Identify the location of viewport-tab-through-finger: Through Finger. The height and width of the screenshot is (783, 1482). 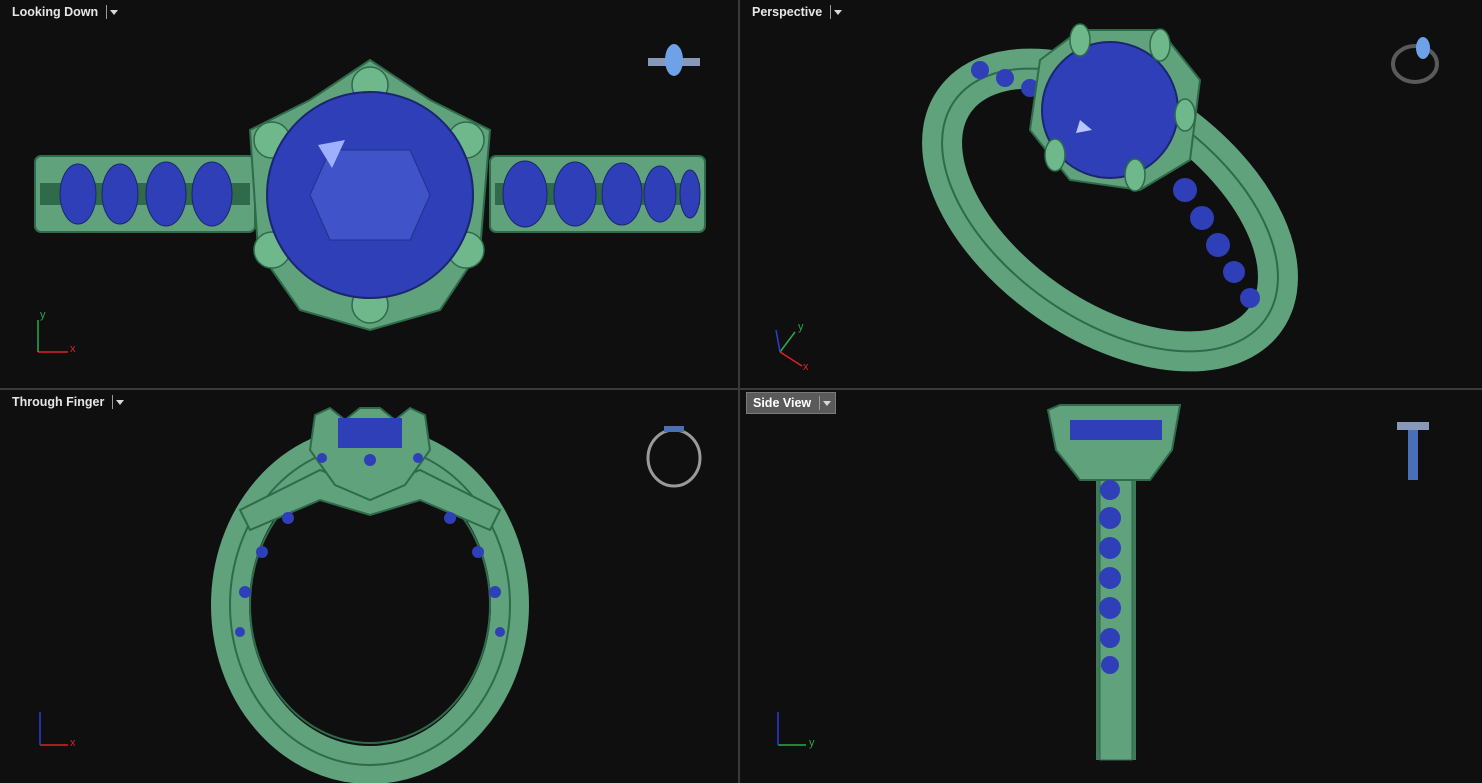
(67, 402).